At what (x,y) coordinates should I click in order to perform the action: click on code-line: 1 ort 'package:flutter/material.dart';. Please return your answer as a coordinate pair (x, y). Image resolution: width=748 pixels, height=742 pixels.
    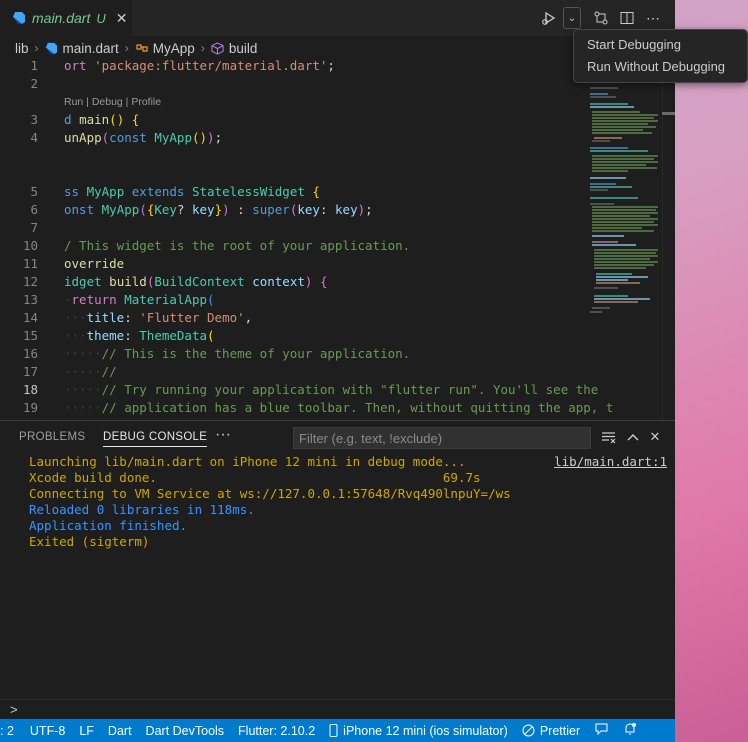
    Looking at the image, I should click on (287, 67).